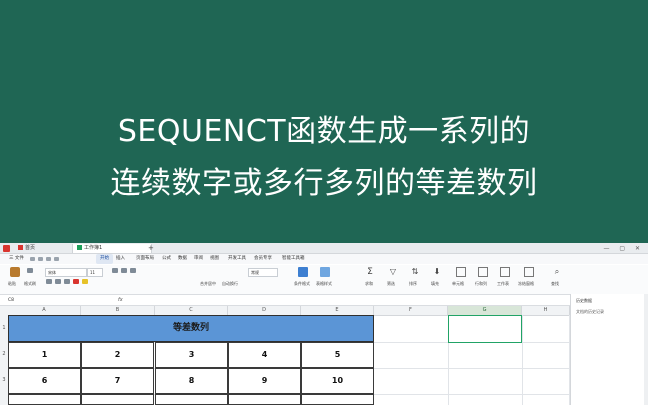  What do you see at coordinates (237, 259) in the screenshot?
I see `menu-developer: 开发工具` at bounding box center [237, 259].